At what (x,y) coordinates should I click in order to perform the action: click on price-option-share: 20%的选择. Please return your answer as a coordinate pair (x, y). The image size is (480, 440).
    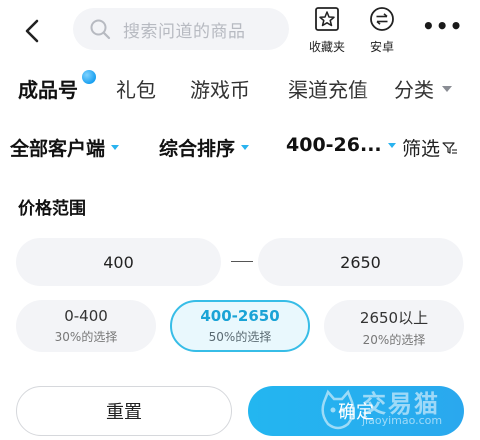
    Looking at the image, I should click on (394, 340).